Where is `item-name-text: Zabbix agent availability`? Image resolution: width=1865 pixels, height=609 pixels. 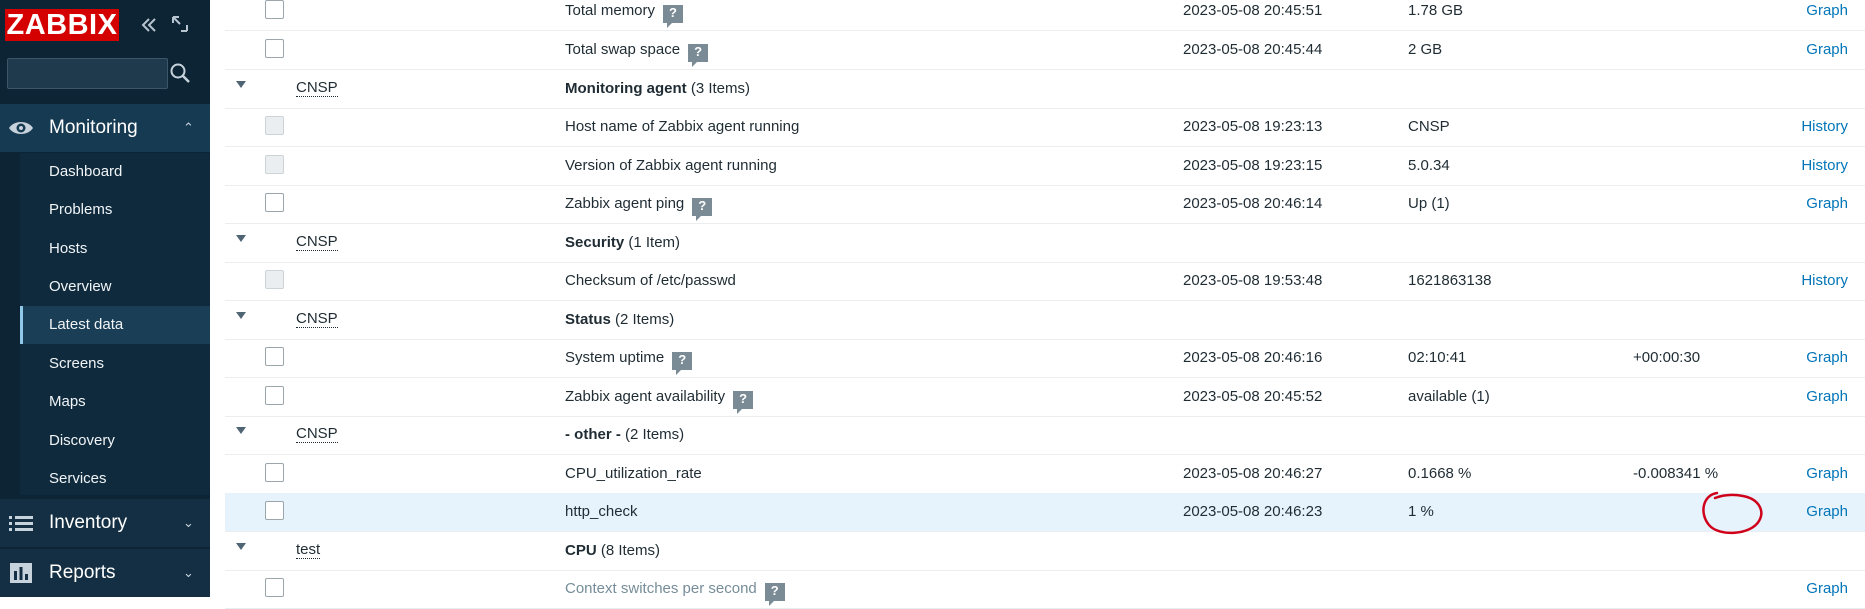
item-name-text: Zabbix agent availability is located at coordinates (645, 396).